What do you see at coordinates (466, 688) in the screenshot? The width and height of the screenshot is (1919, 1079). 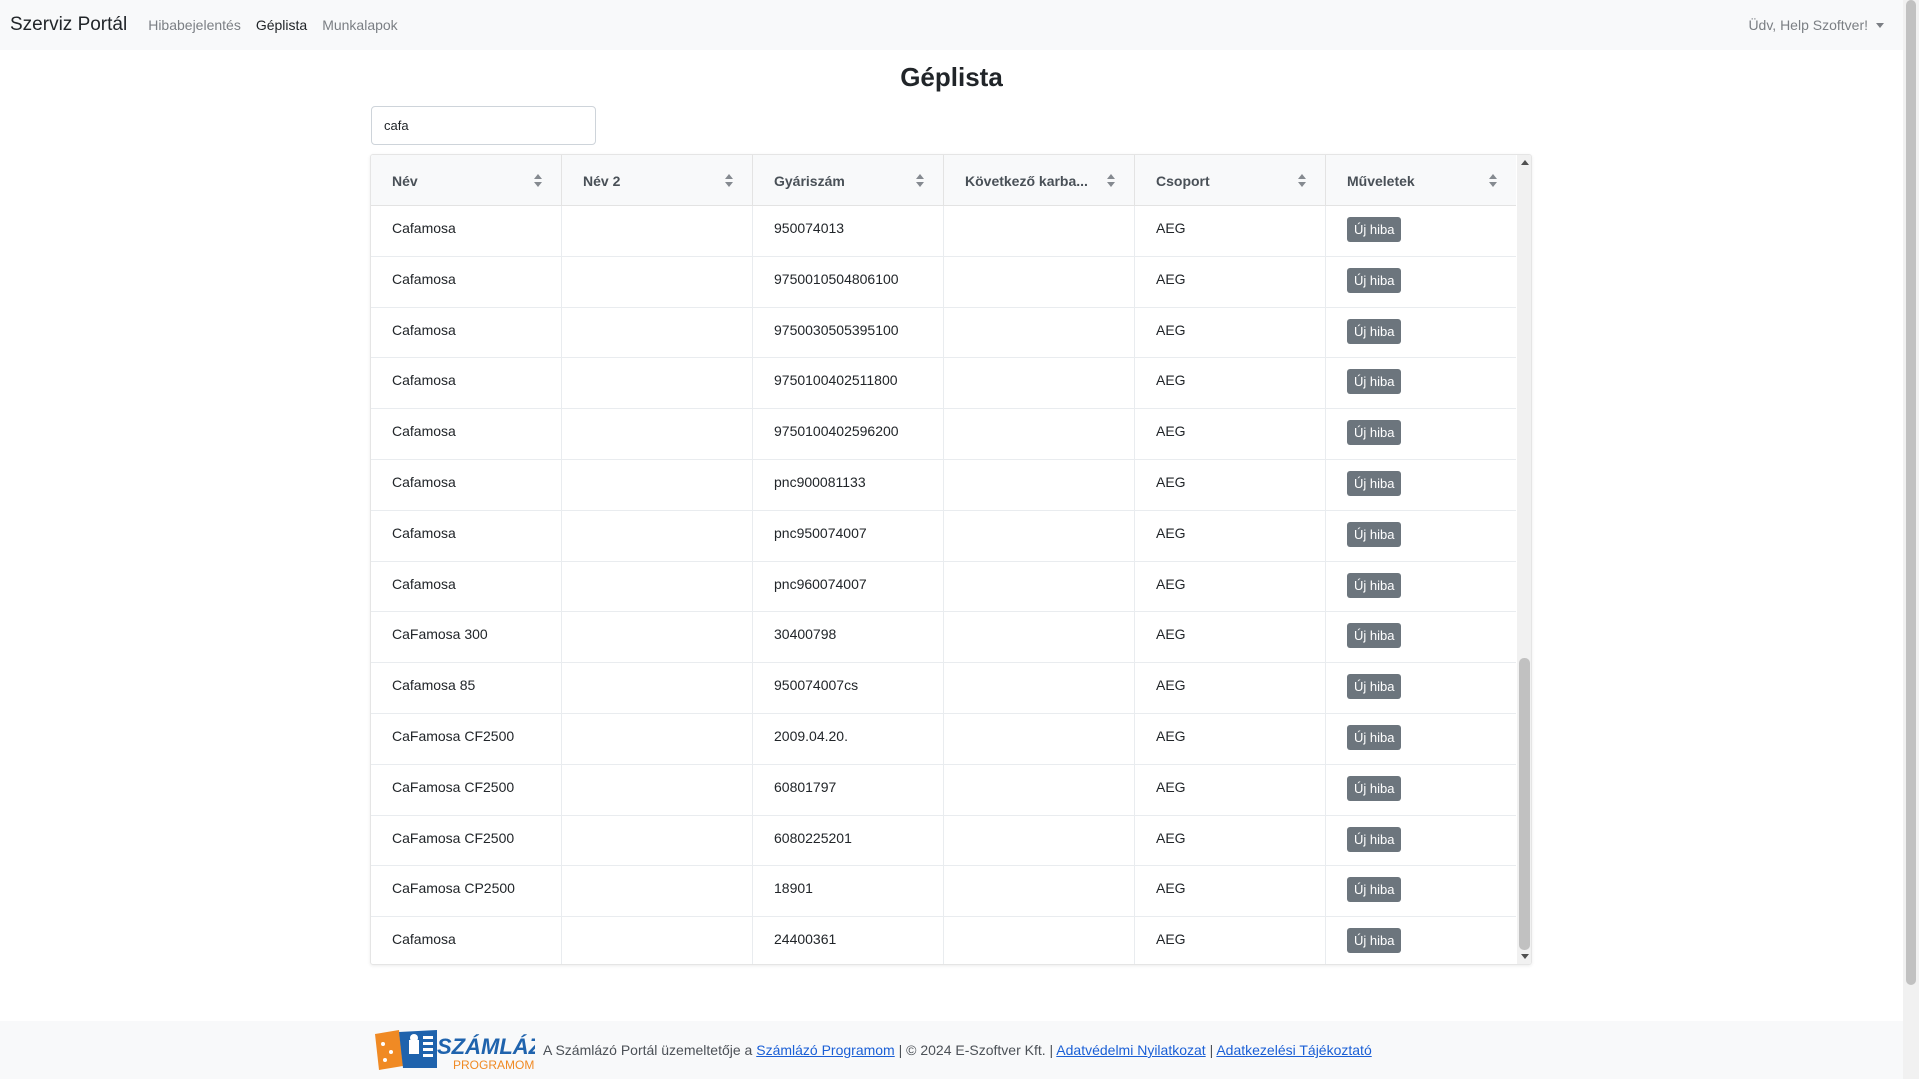 I see `cell-nev: Cafamosa 85` at bounding box center [466, 688].